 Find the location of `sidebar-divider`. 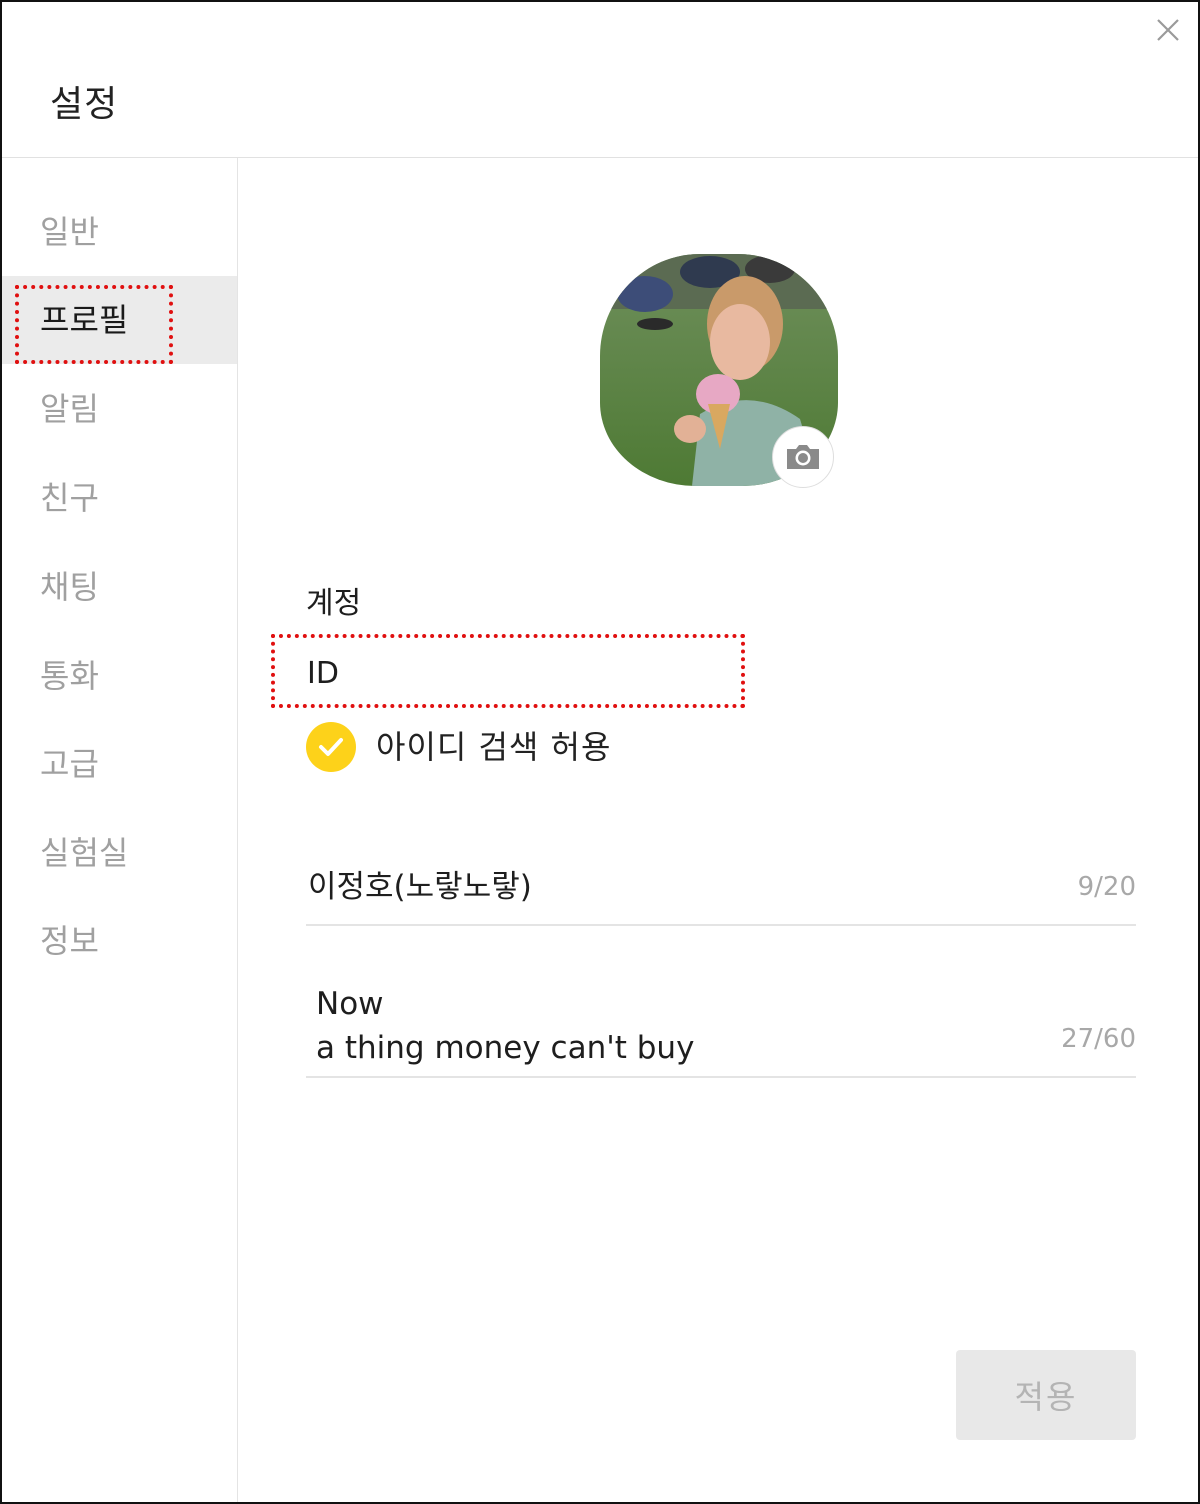

sidebar-divider is located at coordinates (237, 830).